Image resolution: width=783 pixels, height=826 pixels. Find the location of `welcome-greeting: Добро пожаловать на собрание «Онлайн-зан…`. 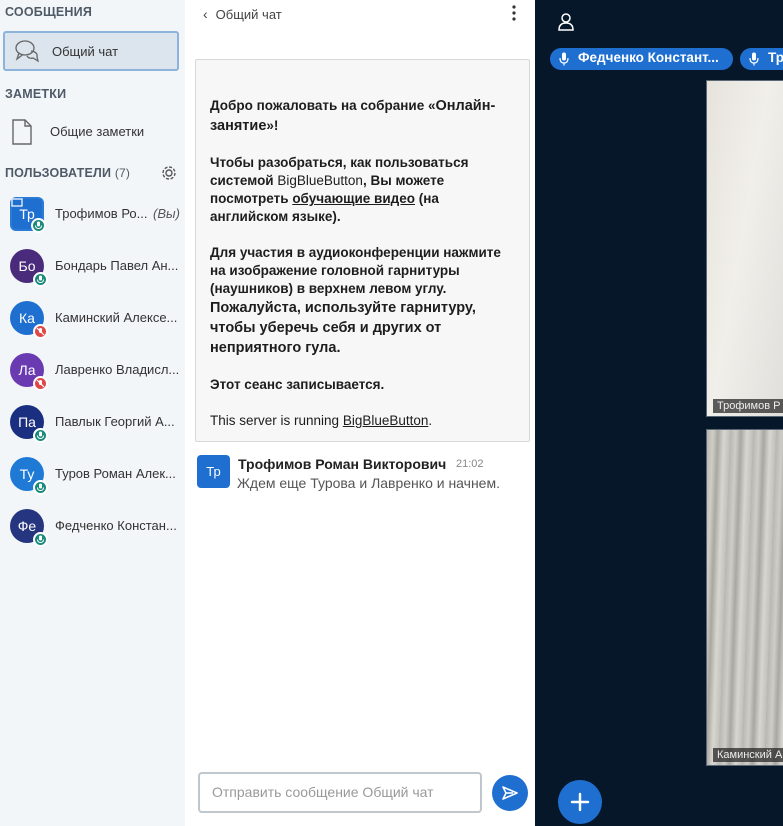

welcome-greeting: Добро пожаловать на собрание «Онлайн-зан… is located at coordinates (362, 116).